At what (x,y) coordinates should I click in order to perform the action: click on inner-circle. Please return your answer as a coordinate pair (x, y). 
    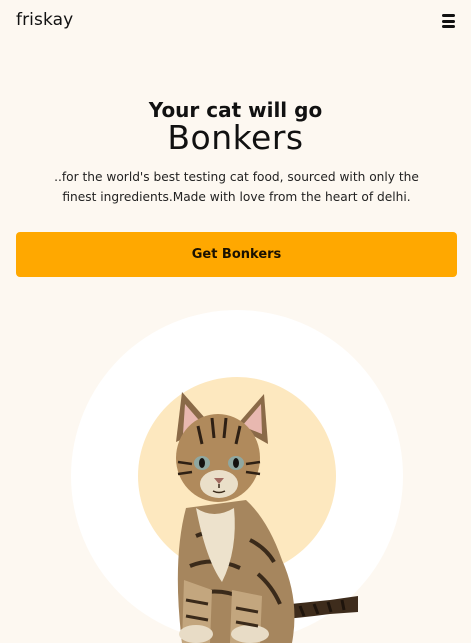
    Looking at the image, I should click on (237, 476).